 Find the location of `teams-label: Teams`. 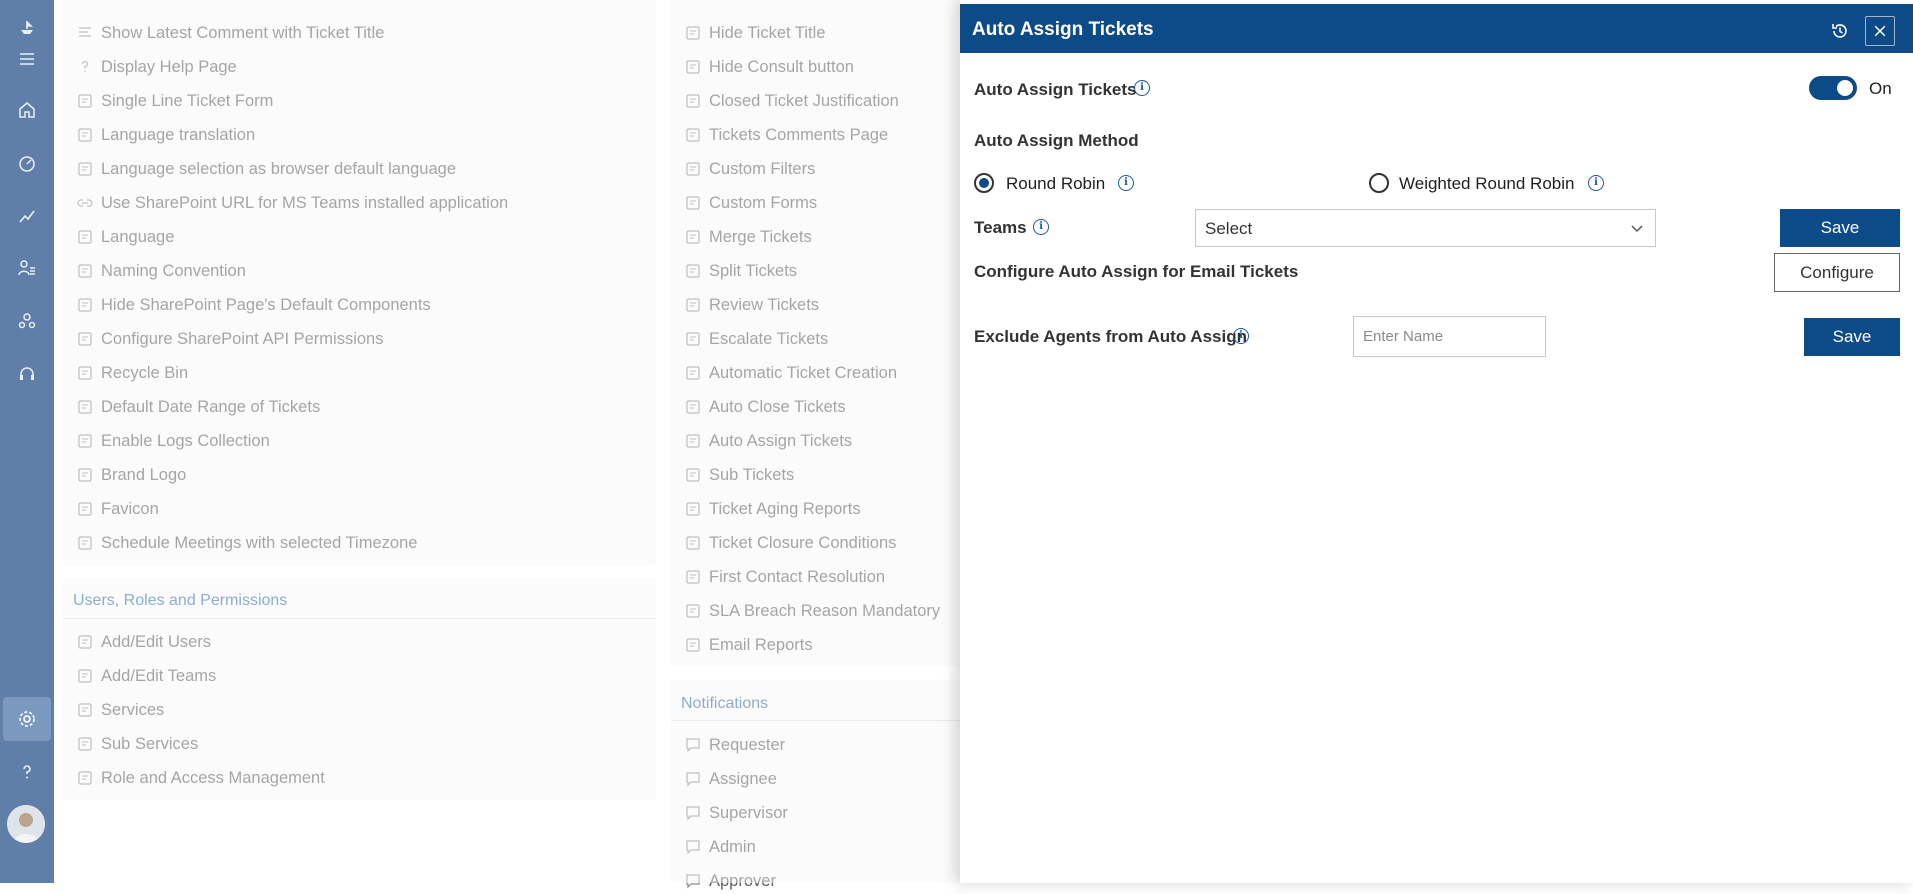

teams-label: Teams is located at coordinates (1000, 227).